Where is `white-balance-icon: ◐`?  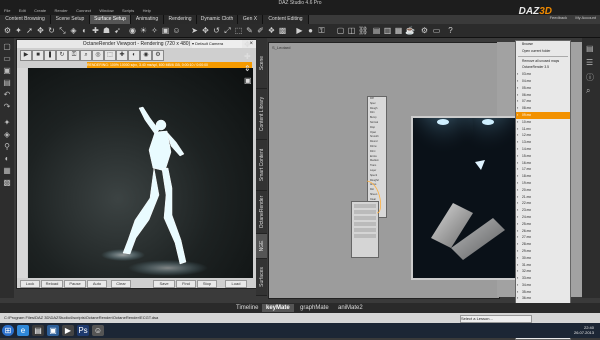
white-balance-icon: ◐ is located at coordinates (134, 55).